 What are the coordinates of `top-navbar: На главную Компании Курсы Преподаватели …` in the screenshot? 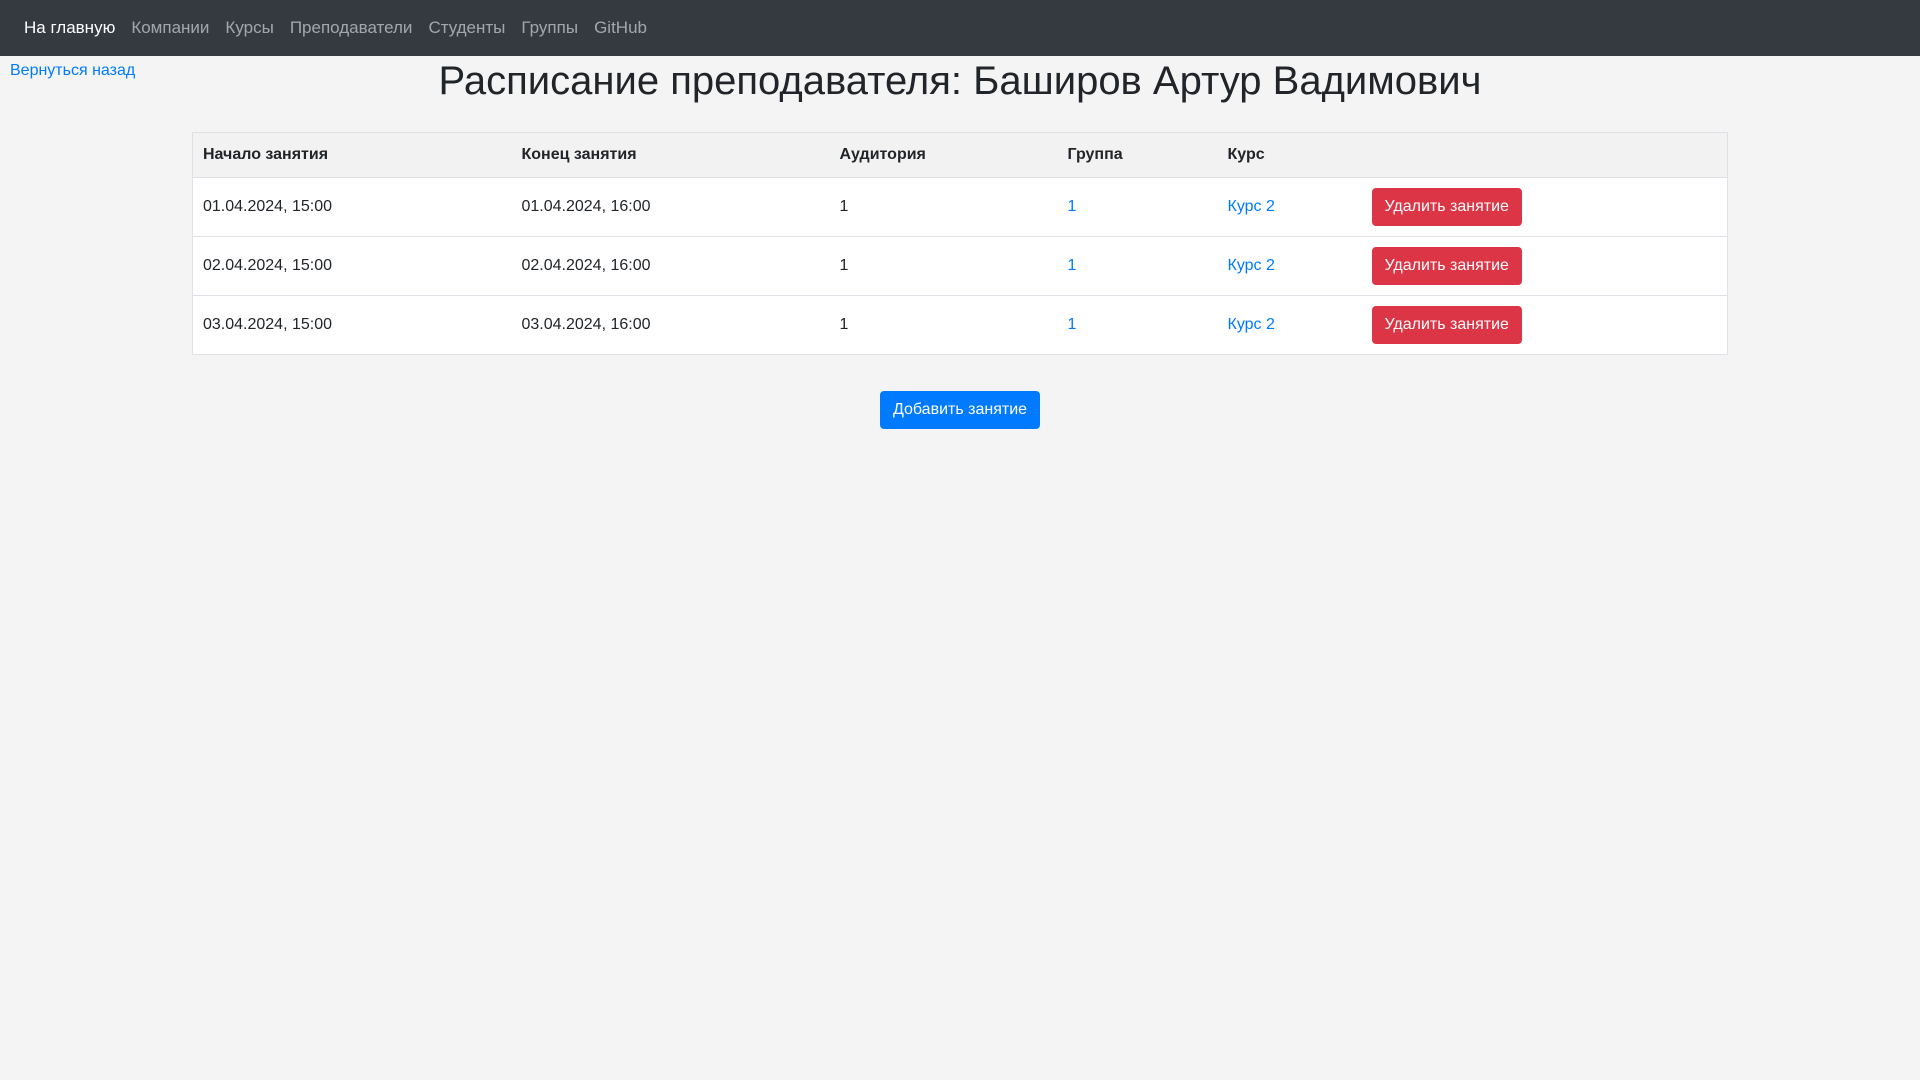 It's located at (960, 28).